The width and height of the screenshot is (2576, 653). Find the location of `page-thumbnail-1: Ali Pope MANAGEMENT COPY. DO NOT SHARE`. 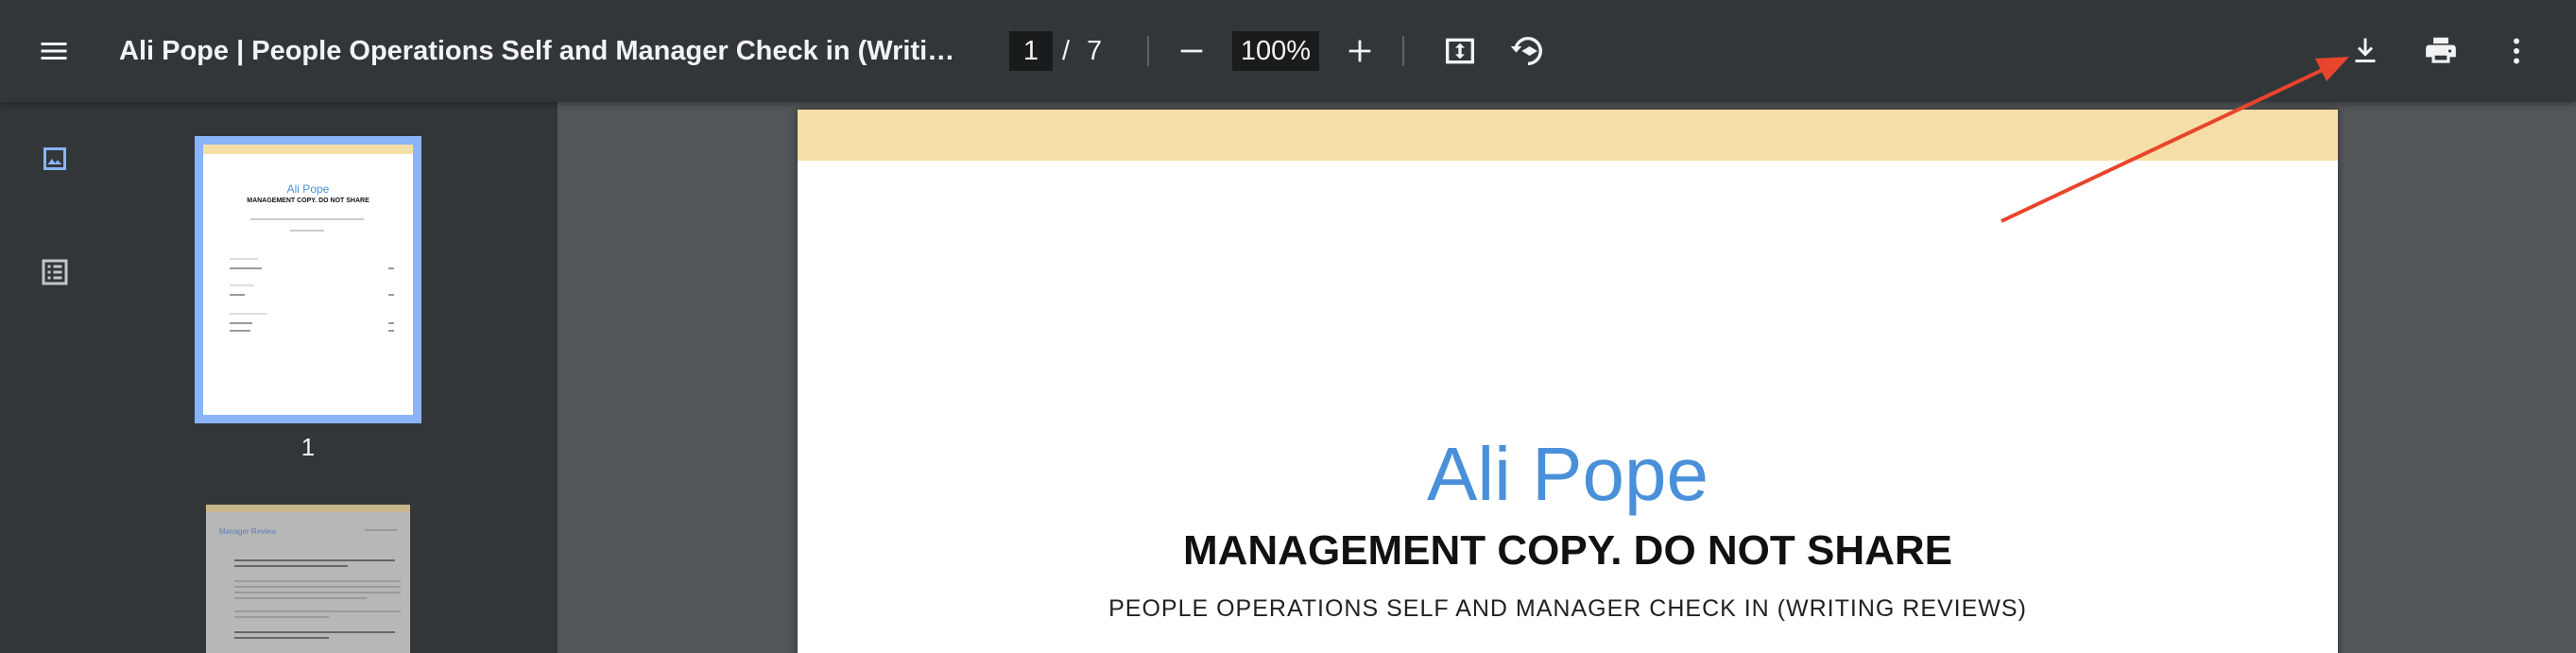

page-thumbnail-1: Ali Pope MANAGEMENT COPY. DO NOT SHARE is located at coordinates (308, 279).